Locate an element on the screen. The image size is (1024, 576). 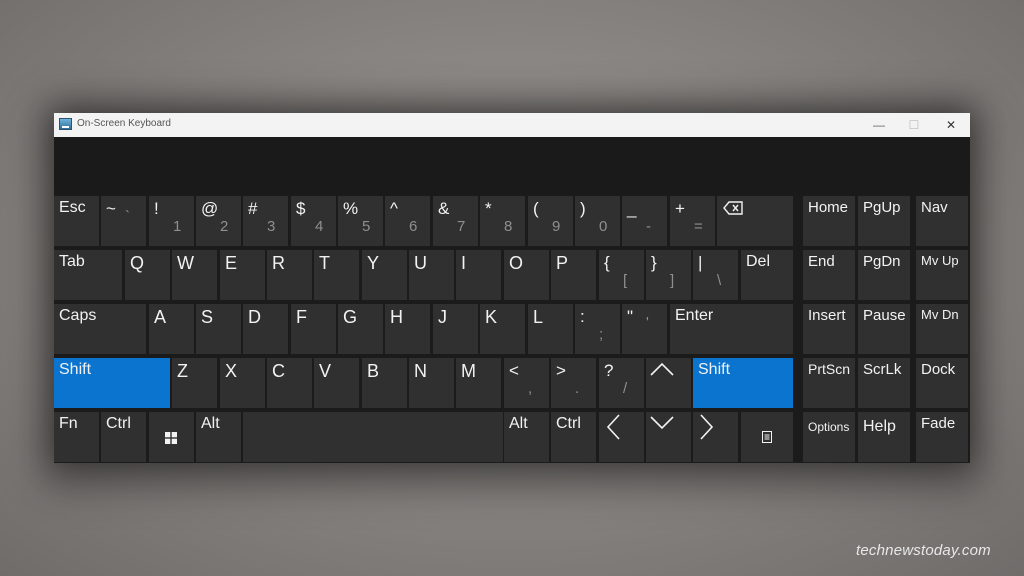
key-ctrl-right: Ctrl is located at coordinates (573, 437).